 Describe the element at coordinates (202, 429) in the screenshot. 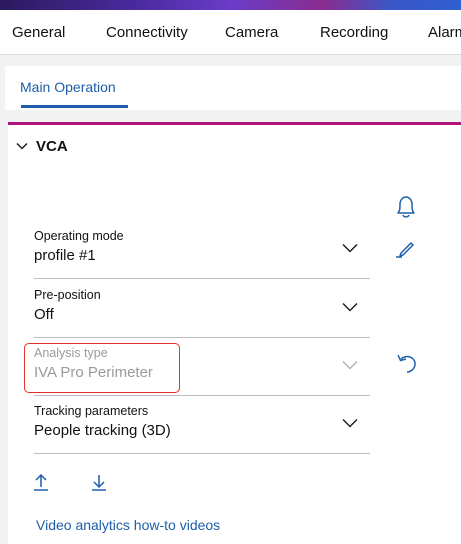

I see `tracking-parameters-select: Tracking parameters People tracking (3D)` at that location.